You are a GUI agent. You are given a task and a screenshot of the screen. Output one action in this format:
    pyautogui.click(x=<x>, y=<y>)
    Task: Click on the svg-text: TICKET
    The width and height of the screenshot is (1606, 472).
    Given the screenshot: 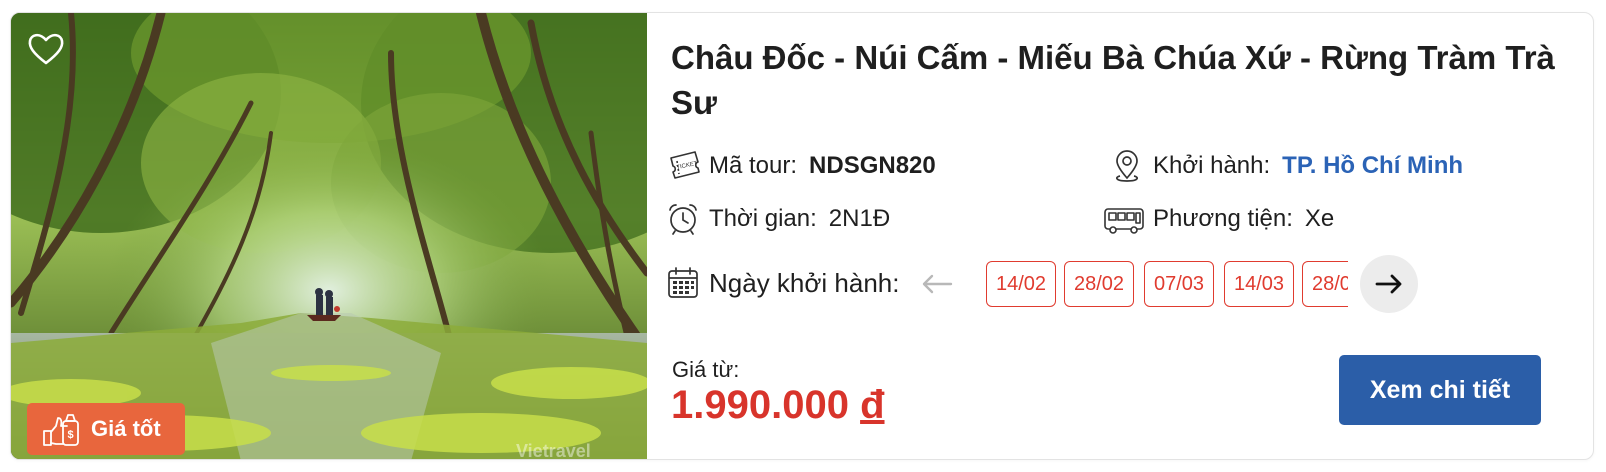 What is the action you would take?
    pyautogui.click(x=687, y=166)
    